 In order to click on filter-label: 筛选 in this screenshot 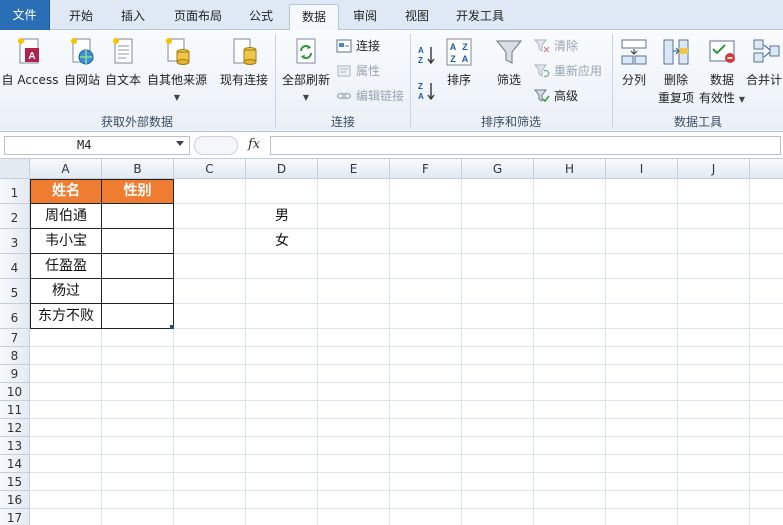, I will do `click(508, 80)`.